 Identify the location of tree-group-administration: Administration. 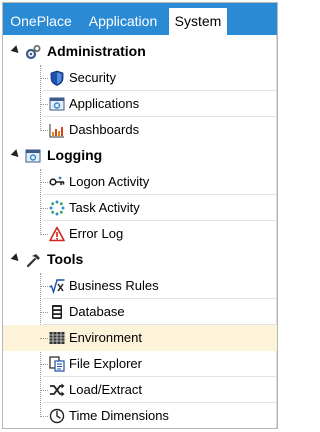
(140, 52).